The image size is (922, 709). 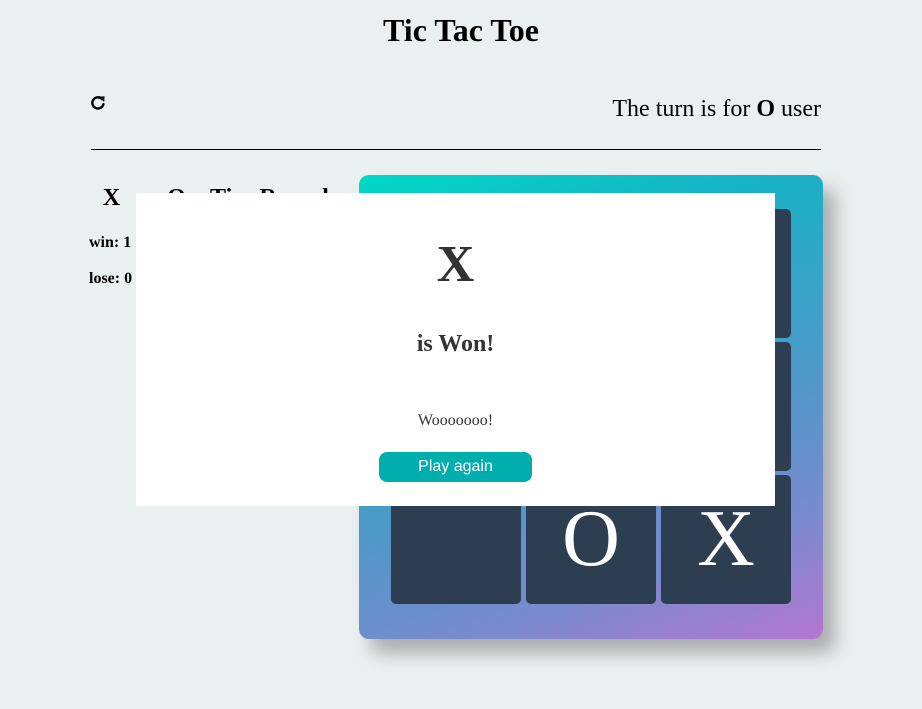 I want to click on refresh-icon, so click(x=98, y=103).